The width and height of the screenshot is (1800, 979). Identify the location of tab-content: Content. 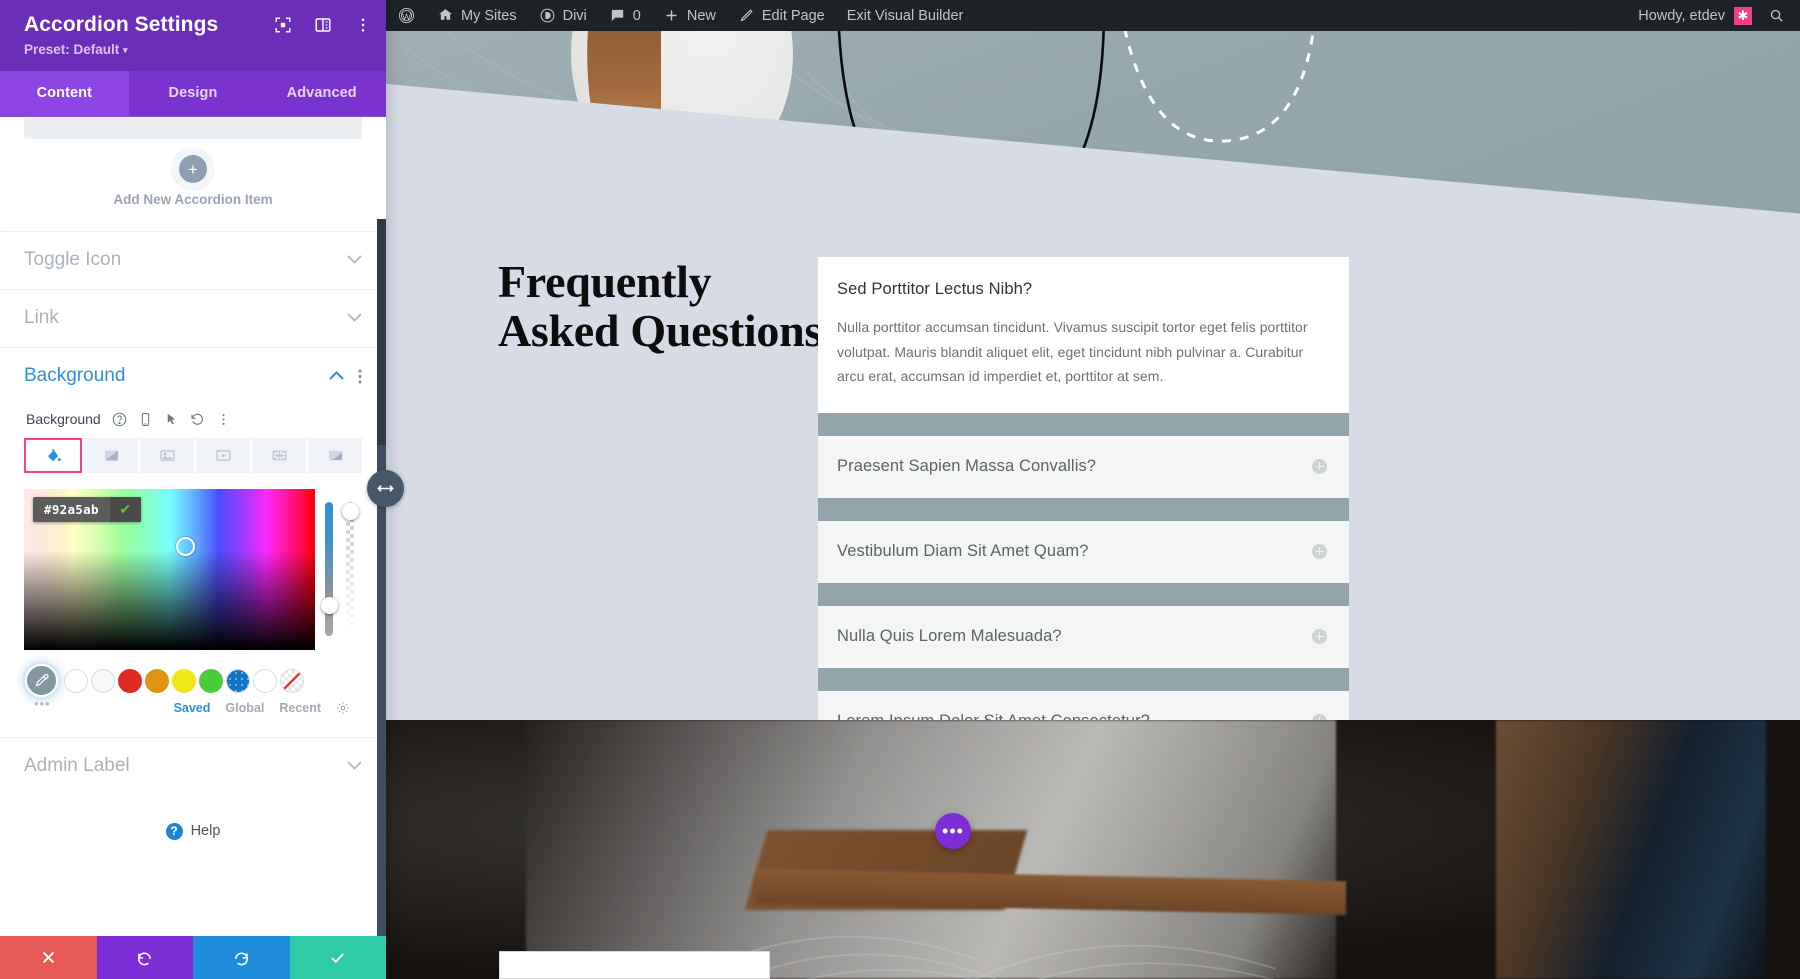
(64, 94).